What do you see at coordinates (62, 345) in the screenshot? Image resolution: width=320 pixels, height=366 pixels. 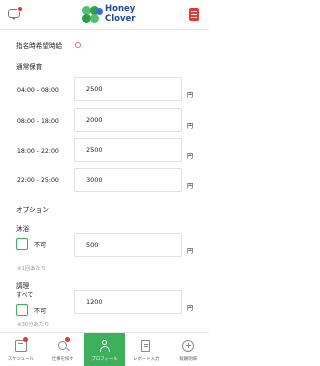 I see `search-icon` at bounding box center [62, 345].